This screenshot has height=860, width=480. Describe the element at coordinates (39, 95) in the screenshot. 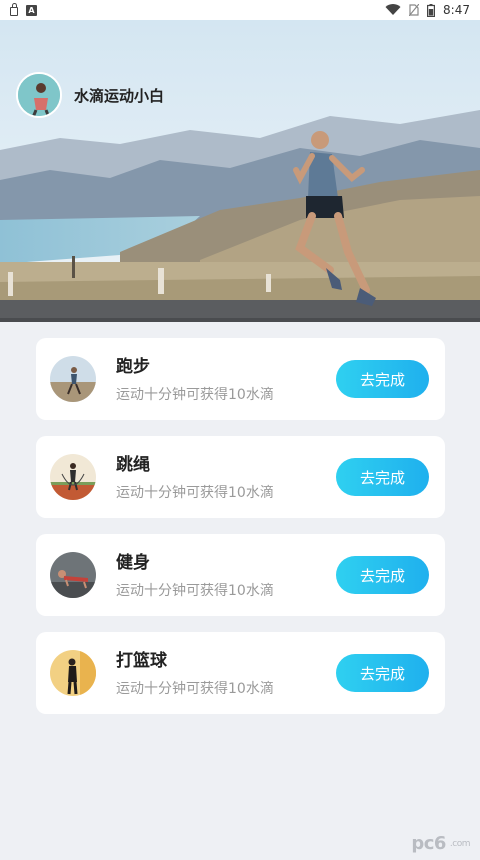

I see `avatar` at that location.